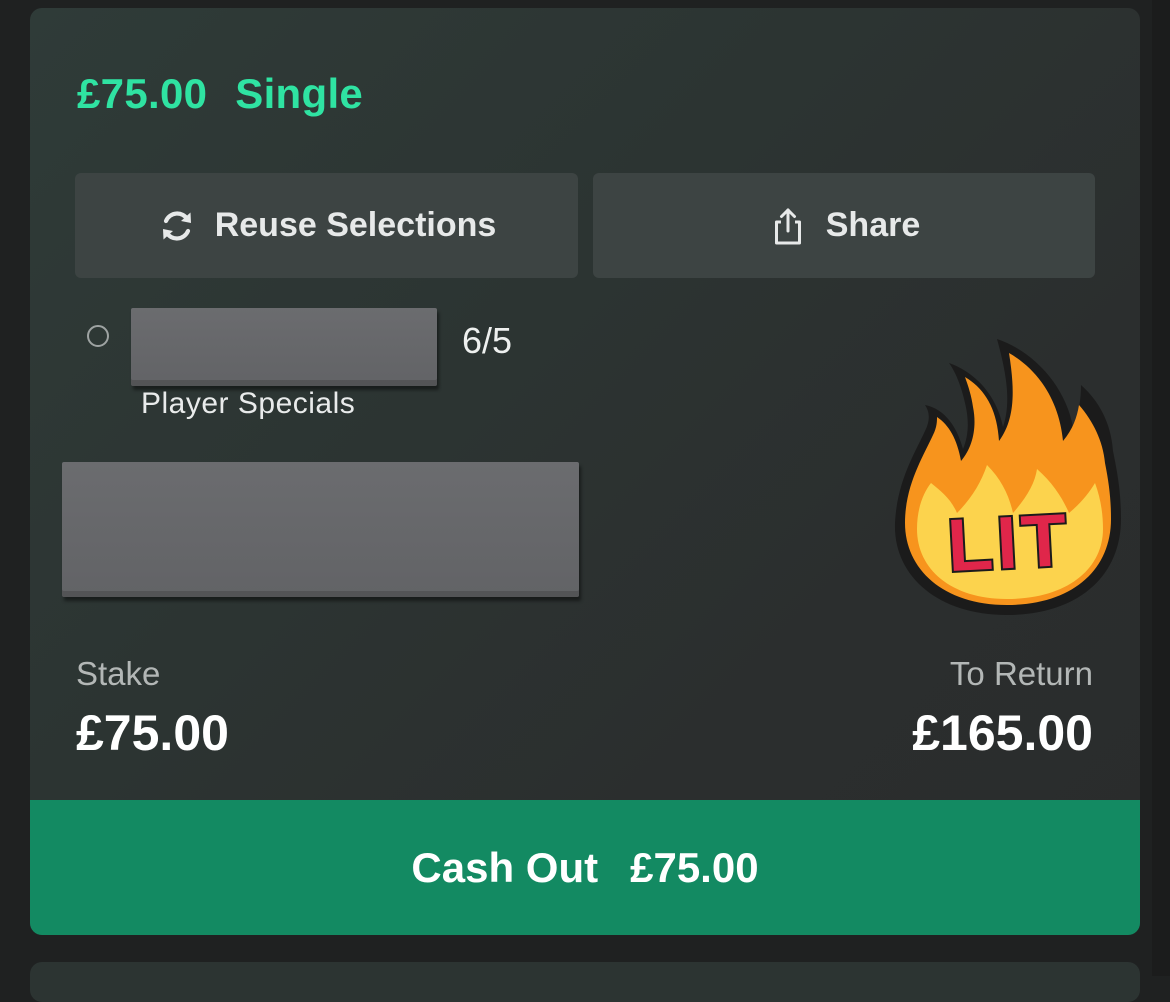  What do you see at coordinates (1007, 473) in the screenshot?
I see `lit-fire-sticker: LIT` at bounding box center [1007, 473].